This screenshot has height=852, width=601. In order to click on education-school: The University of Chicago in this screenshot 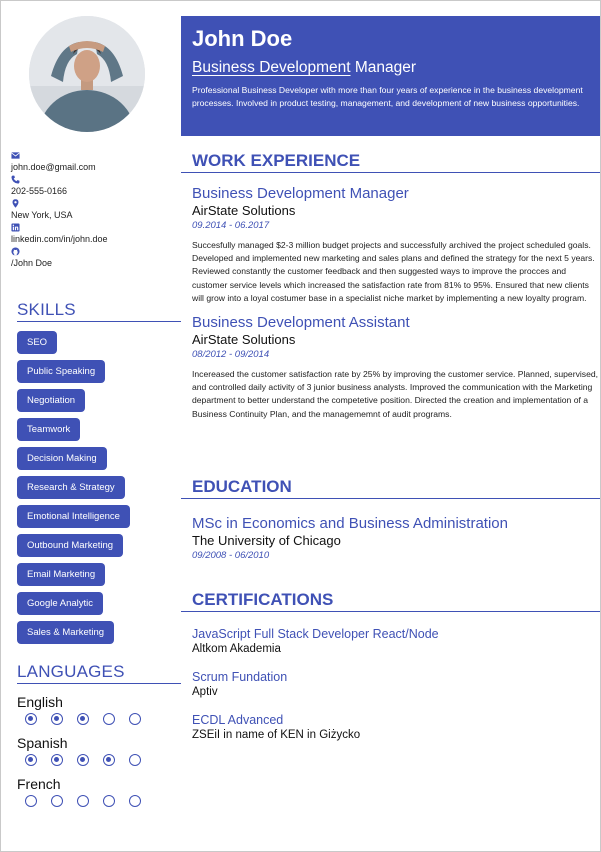, I will do `click(266, 540)`.